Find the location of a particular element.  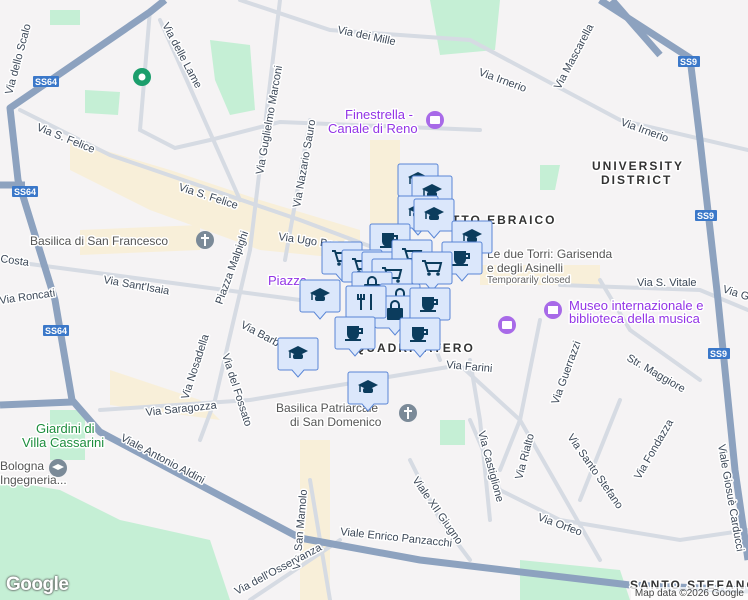

finestrella-label-2: Canale di Reno is located at coordinates (373, 129).